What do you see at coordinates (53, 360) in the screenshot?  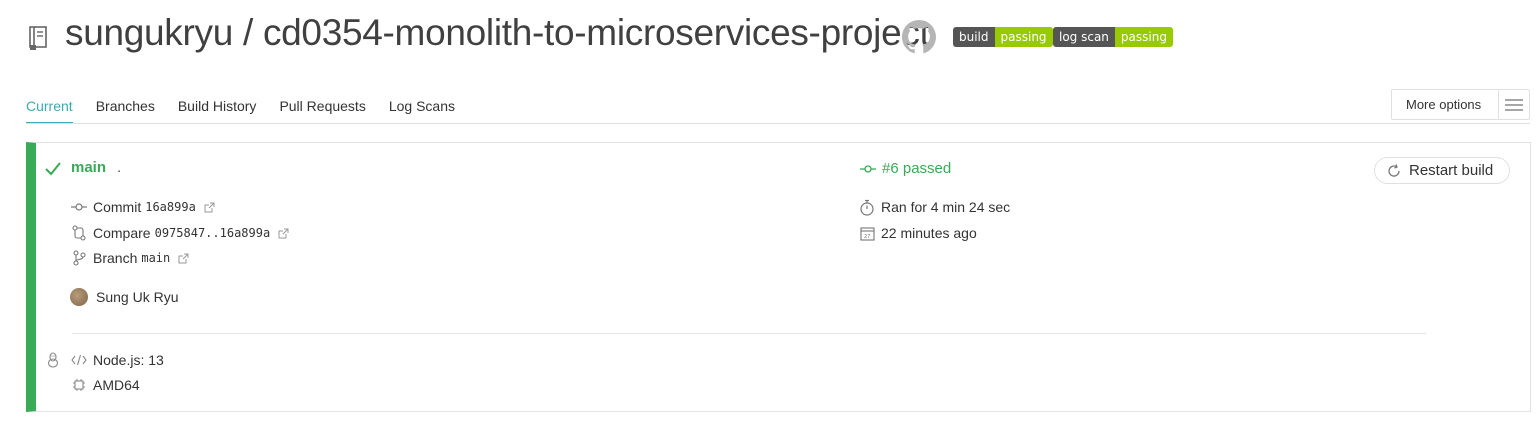 I see `linux-icon` at bounding box center [53, 360].